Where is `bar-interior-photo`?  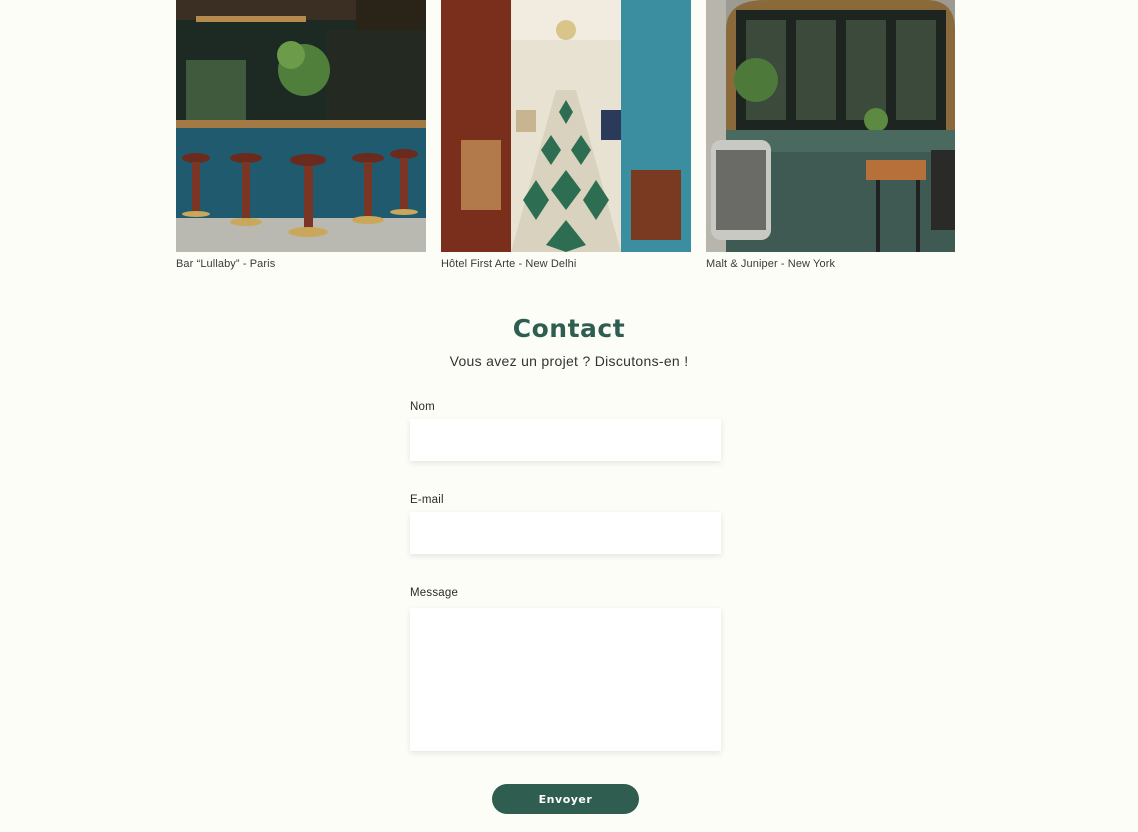
bar-interior-photo is located at coordinates (301, 126).